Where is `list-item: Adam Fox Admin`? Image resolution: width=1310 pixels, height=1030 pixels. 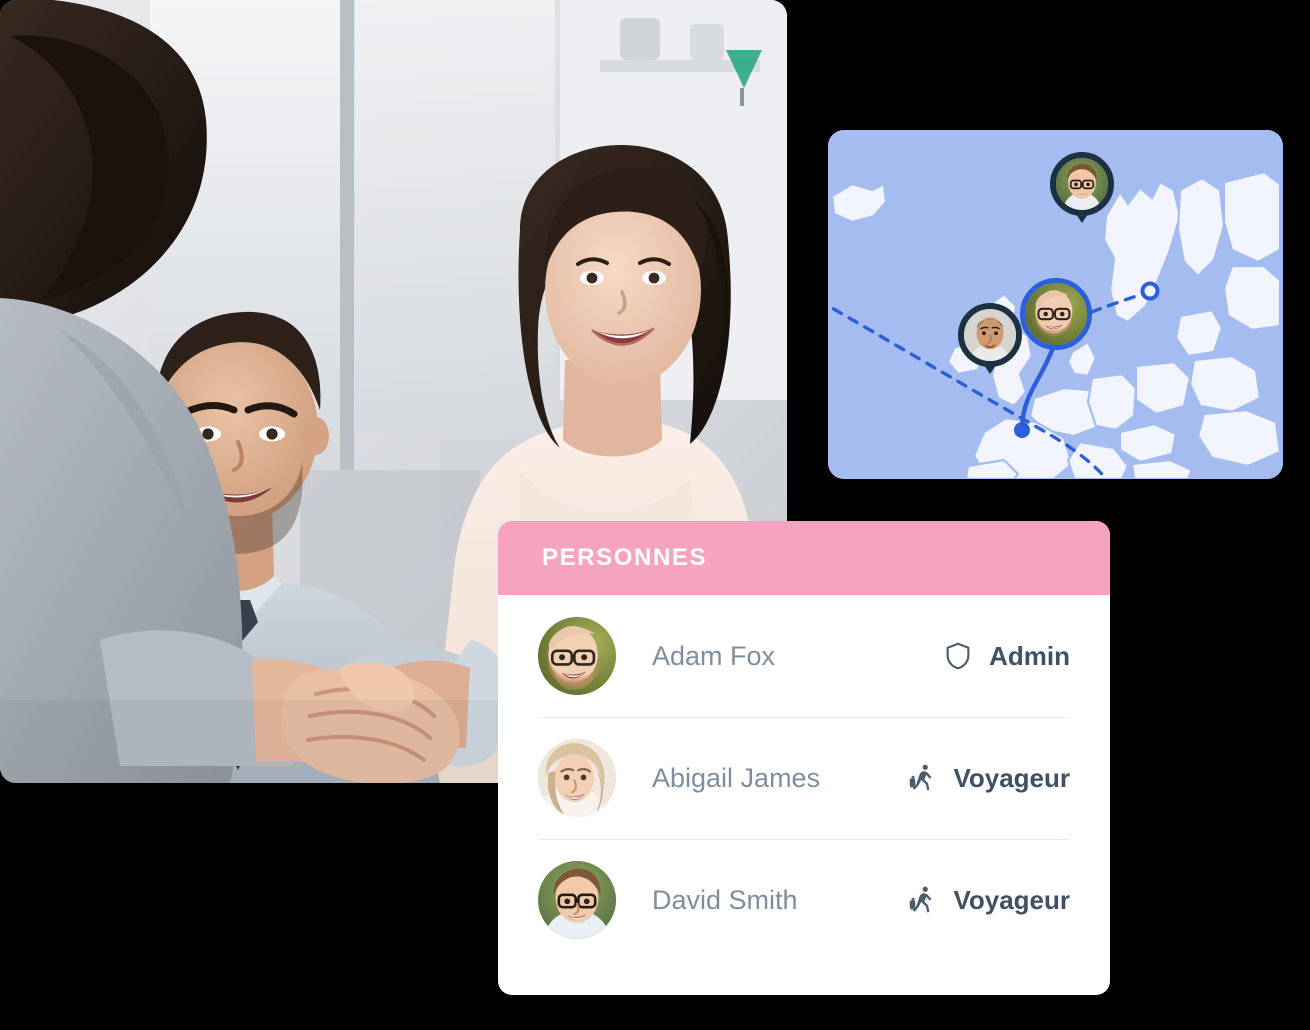
list-item: Adam Fox Admin is located at coordinates (804, 656).